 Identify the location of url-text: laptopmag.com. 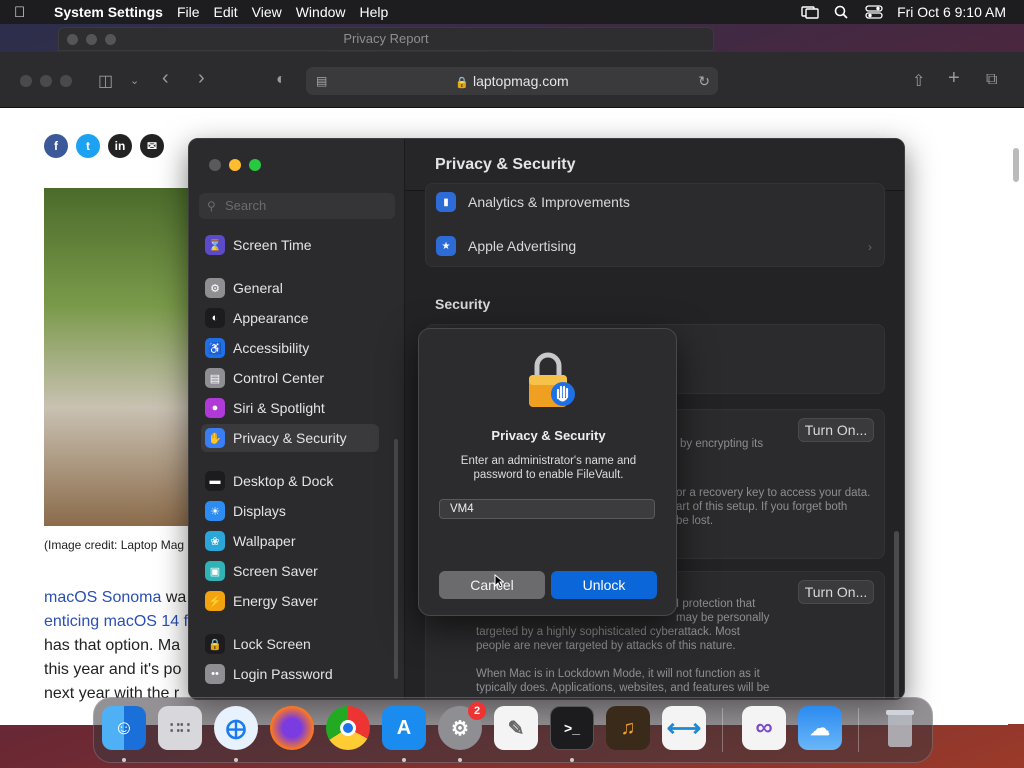
(520, 81).